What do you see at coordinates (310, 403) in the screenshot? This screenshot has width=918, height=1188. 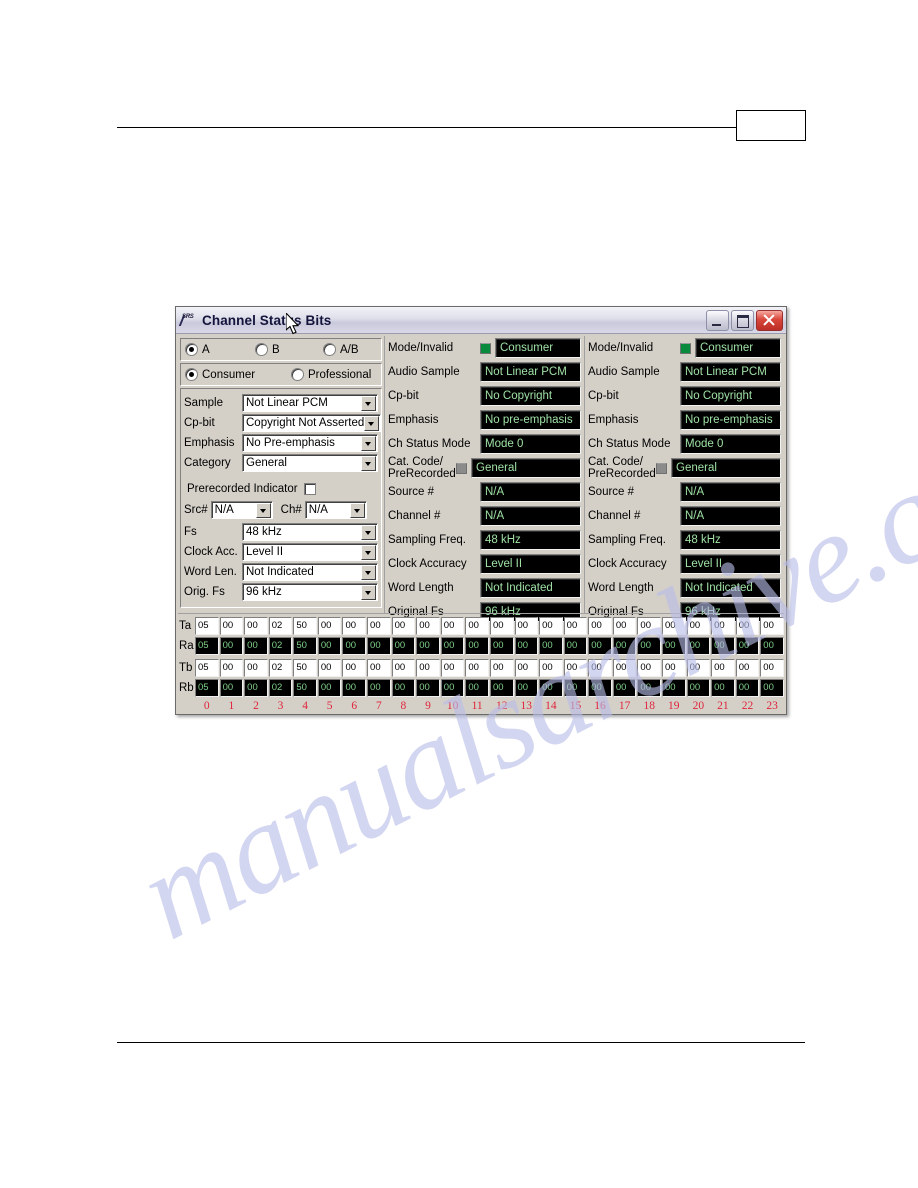 I see `sample-dropdown: Not Linear PCM` at bounding box center [310, 403].